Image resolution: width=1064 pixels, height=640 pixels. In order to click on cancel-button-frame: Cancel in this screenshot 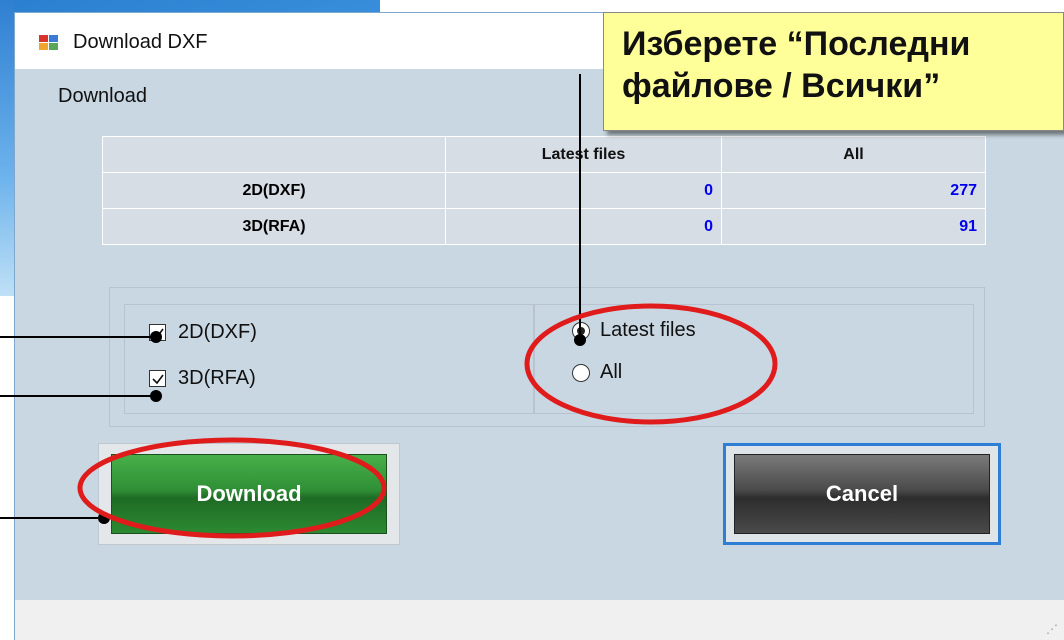, I will do `click(862, 494)`.